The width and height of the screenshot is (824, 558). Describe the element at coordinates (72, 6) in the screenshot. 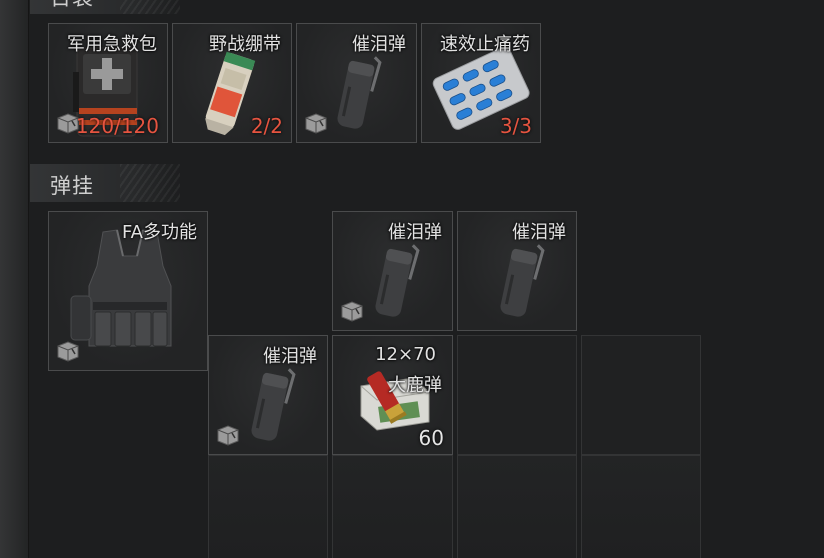

I see `bag-section-title: 日袋` at that location.